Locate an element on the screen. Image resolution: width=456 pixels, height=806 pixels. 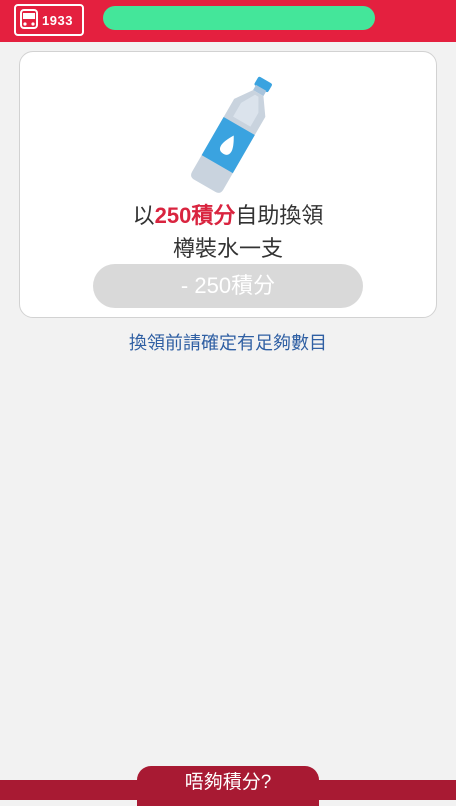
water-bottle-icon is located at coordinates (231, 134).